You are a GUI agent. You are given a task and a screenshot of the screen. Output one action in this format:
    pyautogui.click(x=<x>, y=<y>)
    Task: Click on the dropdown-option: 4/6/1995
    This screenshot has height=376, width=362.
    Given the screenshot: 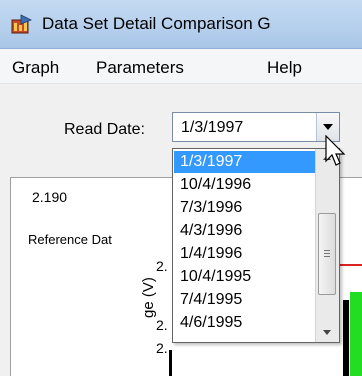 What is the action you would take?
    pyautogui.click(x=245, y=323)
    